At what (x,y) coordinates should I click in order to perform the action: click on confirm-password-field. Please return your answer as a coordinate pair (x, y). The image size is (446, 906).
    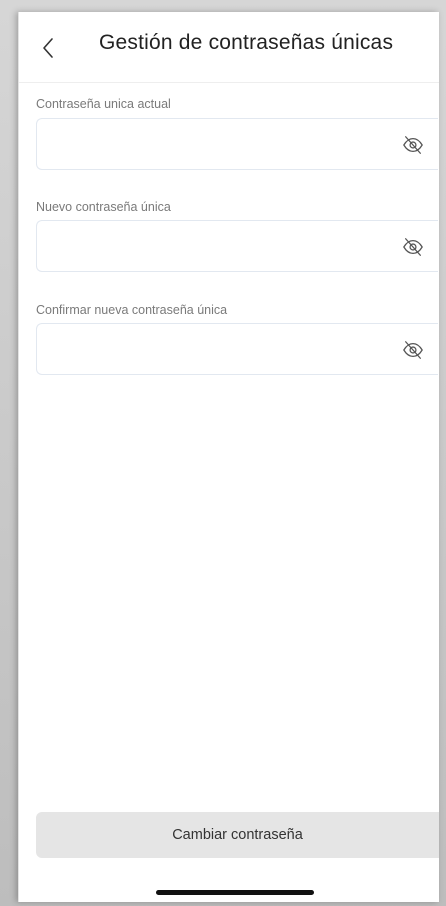
    Looking at the image, I should click on (237, 349).